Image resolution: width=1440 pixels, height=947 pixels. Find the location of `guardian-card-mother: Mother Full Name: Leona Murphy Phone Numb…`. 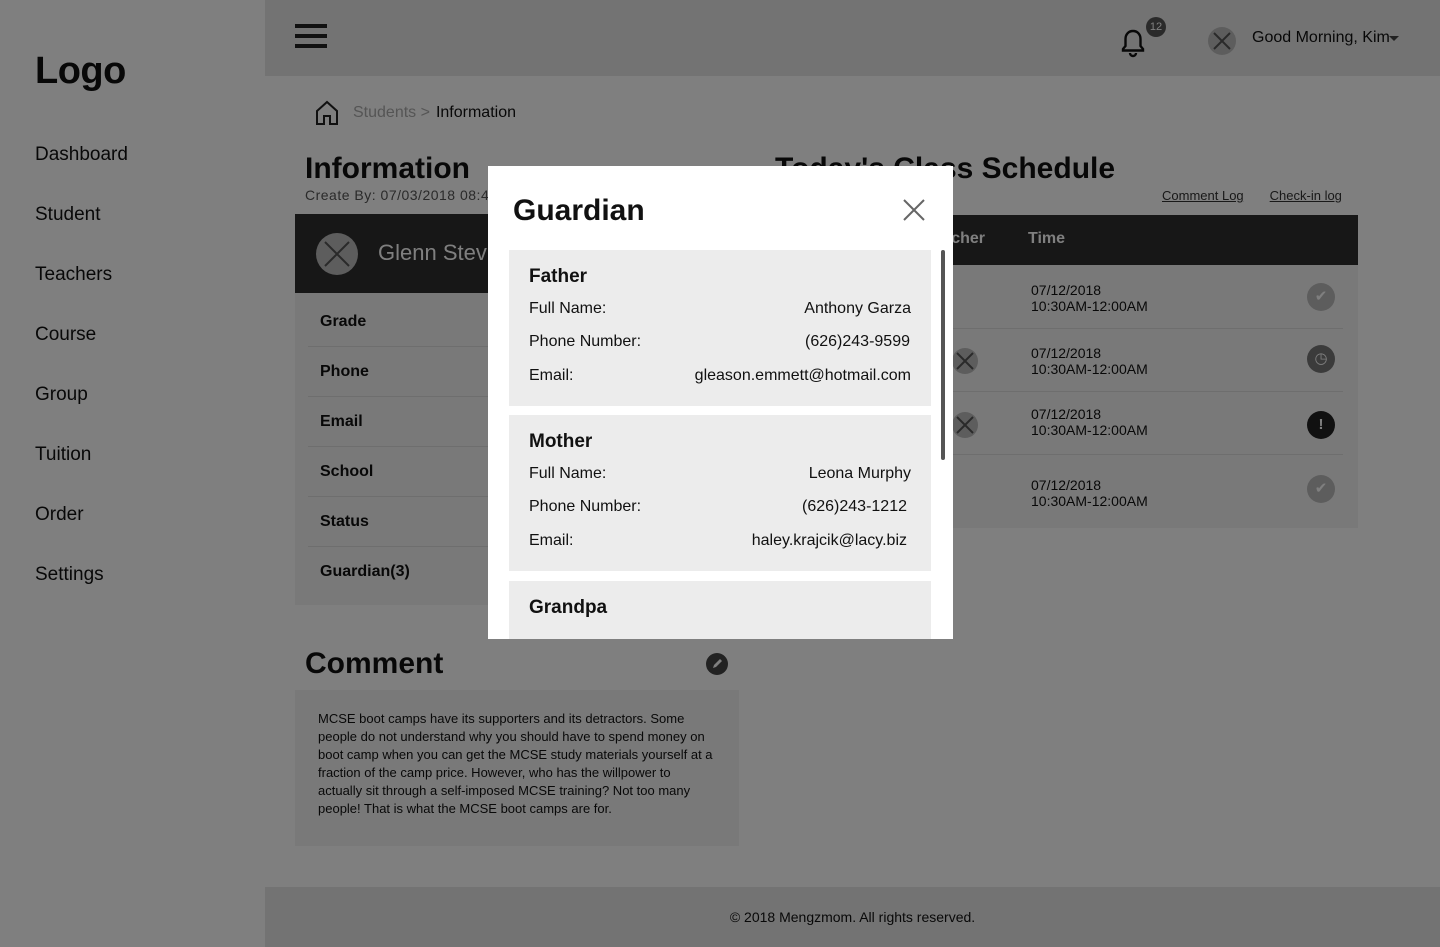

guardian-card-mother: Mother Full Name: Leona Murphy Phone Numb… is located at coordinates (720, 493).